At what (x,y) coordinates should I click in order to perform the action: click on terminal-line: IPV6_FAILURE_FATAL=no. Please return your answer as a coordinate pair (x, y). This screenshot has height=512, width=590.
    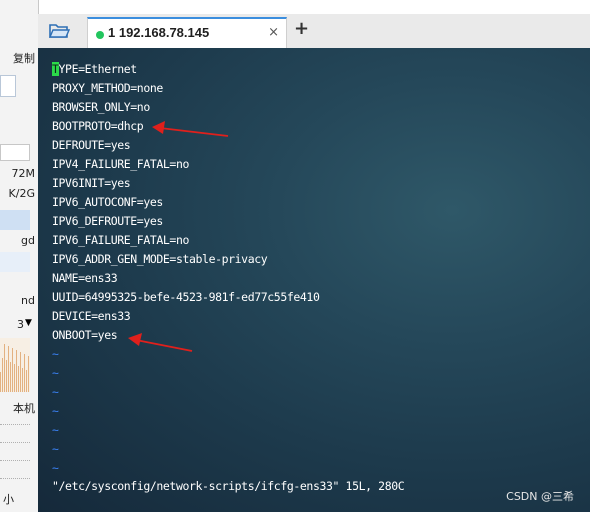
    Looking at the image, I should click on (120, 240).